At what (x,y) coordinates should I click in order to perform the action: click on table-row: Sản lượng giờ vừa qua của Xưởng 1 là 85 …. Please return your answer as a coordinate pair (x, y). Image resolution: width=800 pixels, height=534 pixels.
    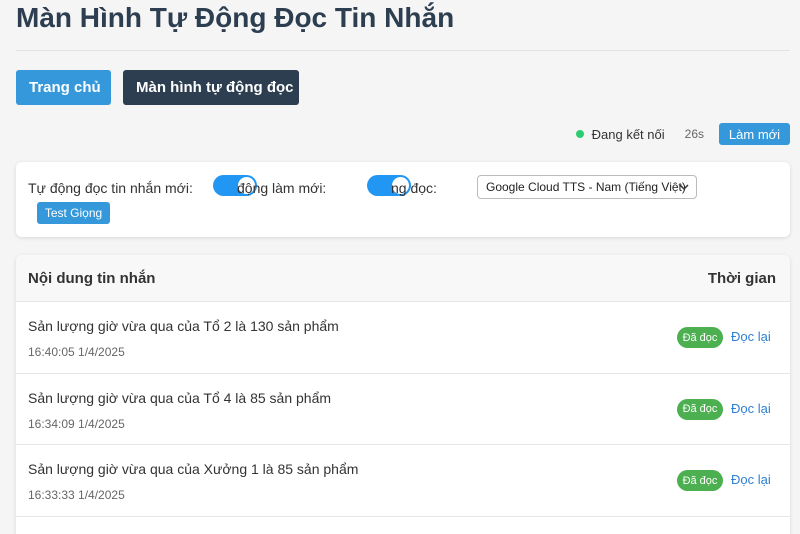
    Looking at the image, I should click on (403, 481).